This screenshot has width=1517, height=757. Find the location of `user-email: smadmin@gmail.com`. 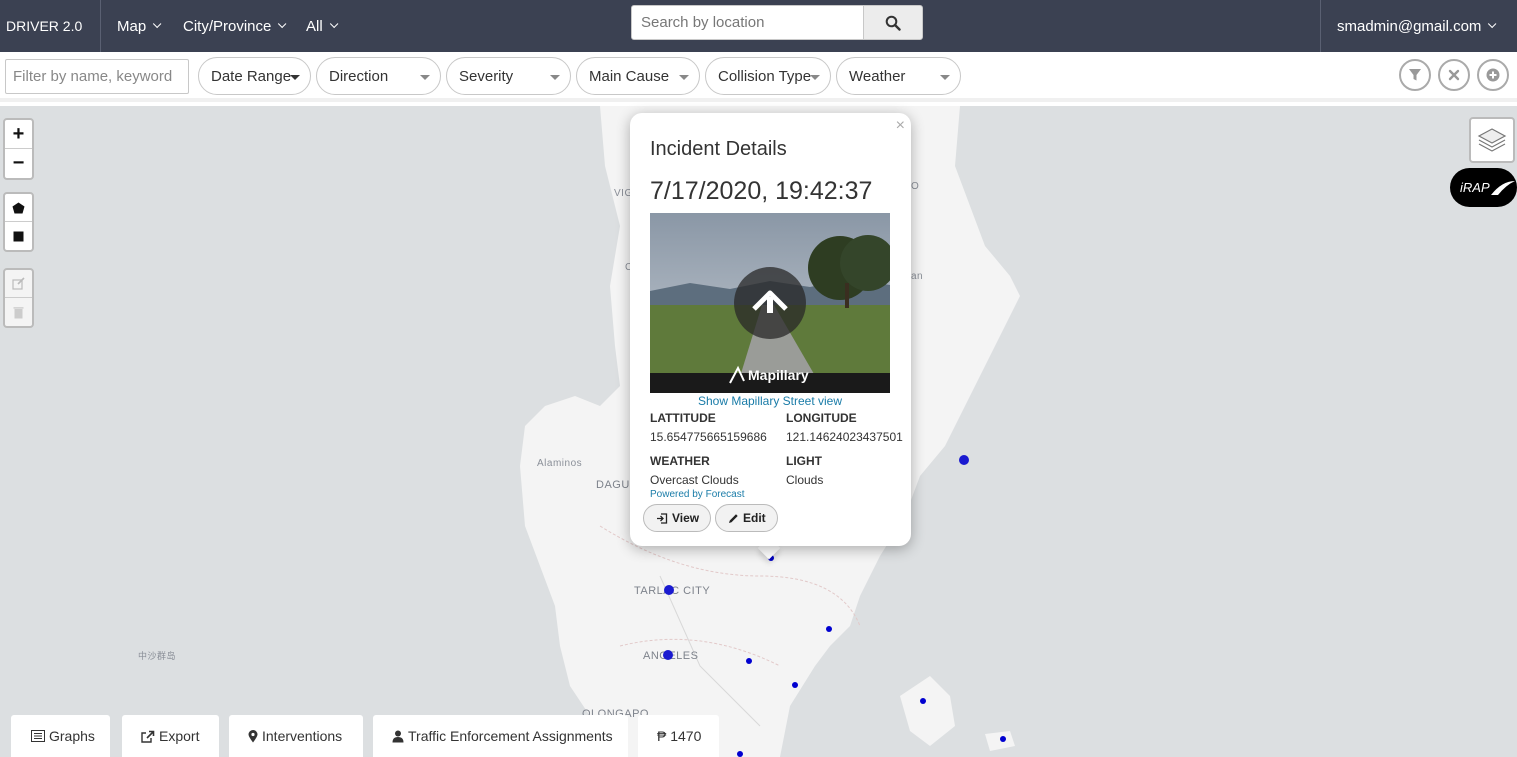

user-email: smadmin@gmail.com is located at coordinates (1409, 26).